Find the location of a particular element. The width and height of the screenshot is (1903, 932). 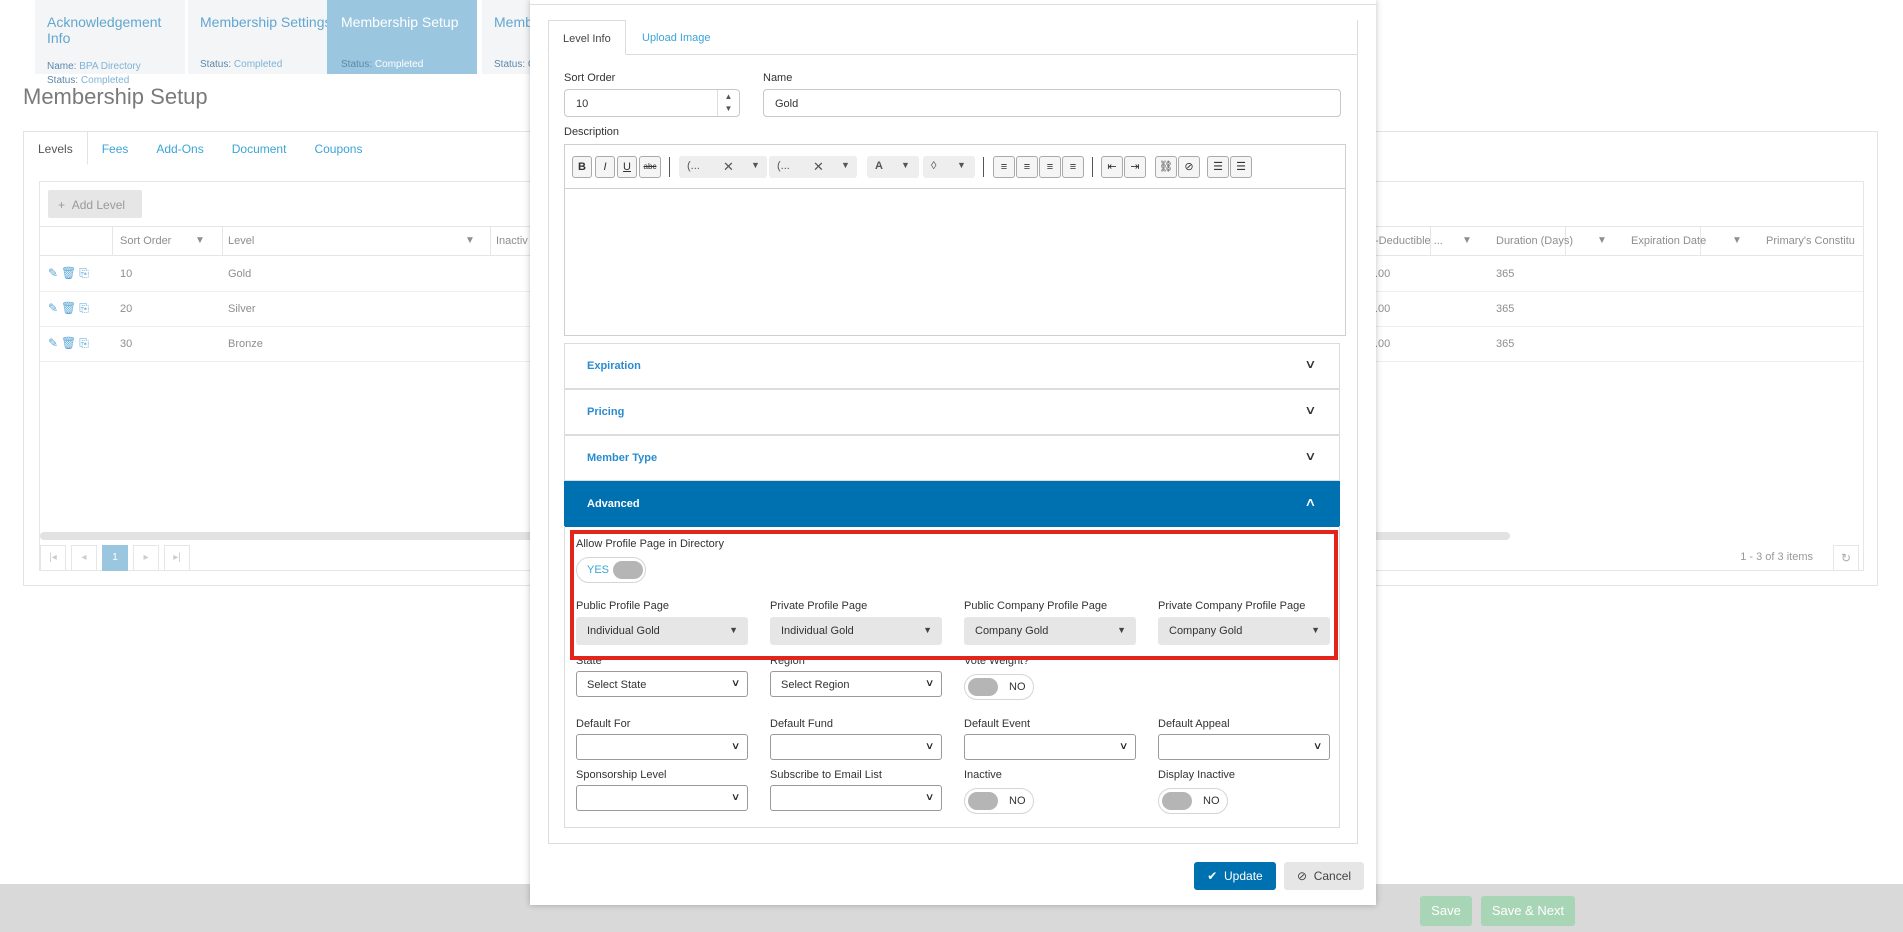

font-size-dropdown: (... ✕ ▼ is located at coordinates (813, 167).